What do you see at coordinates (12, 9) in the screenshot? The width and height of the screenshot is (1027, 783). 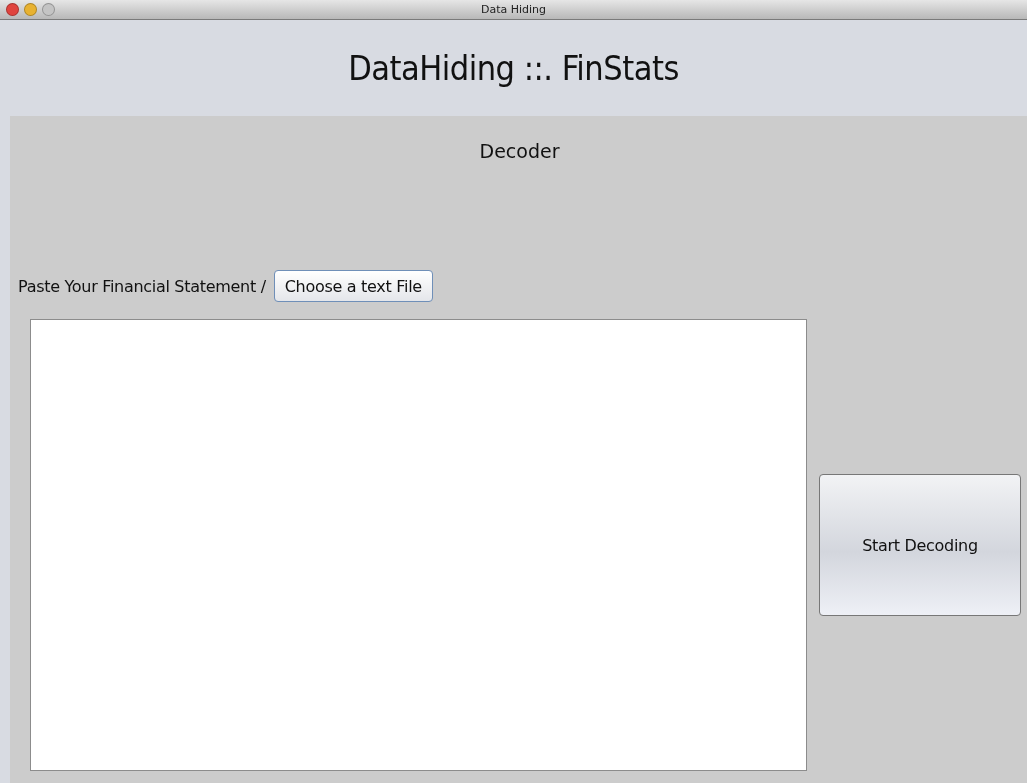 I see `close-icon` at bounding box center [12, 9].